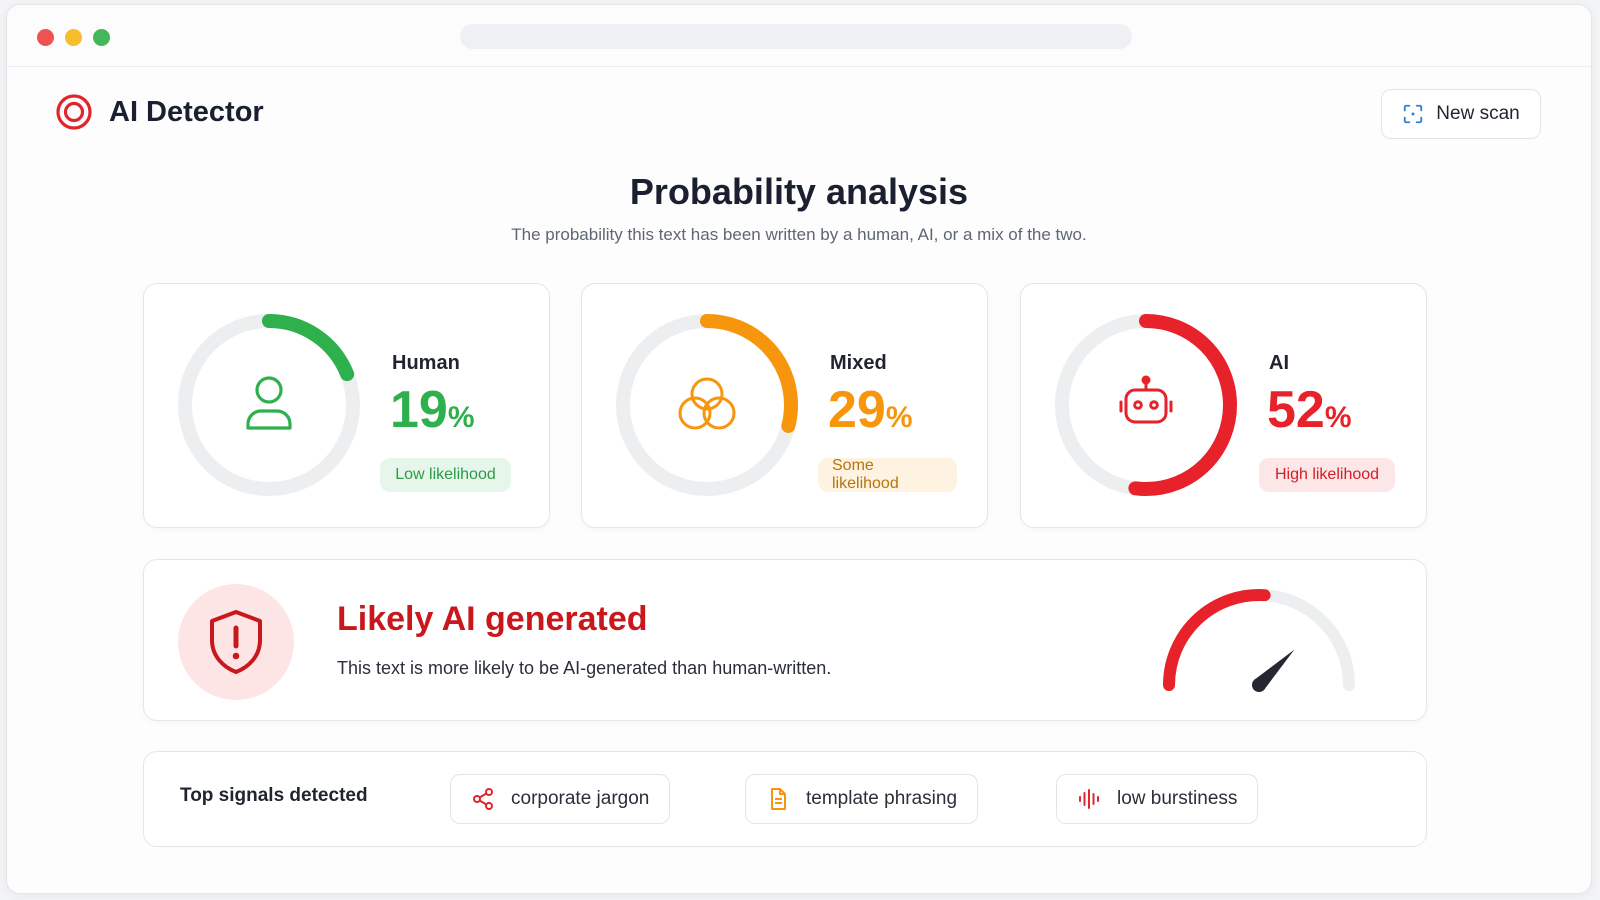 The height and width of the screenshot is (900, 1600). I want to click on person-icon, so click(269, 403).